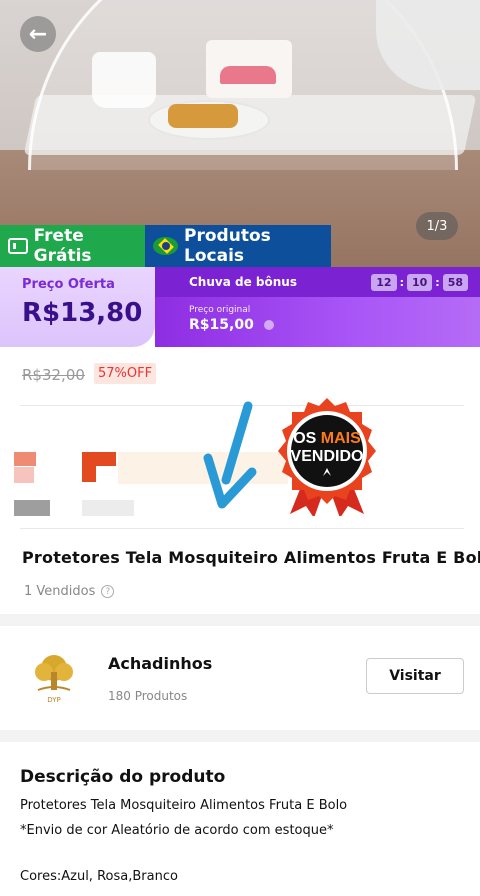  What do you see at coordinates (108, 591) in the screenshot?
I see `info-icon: ?` at bounding box center [108, 591].